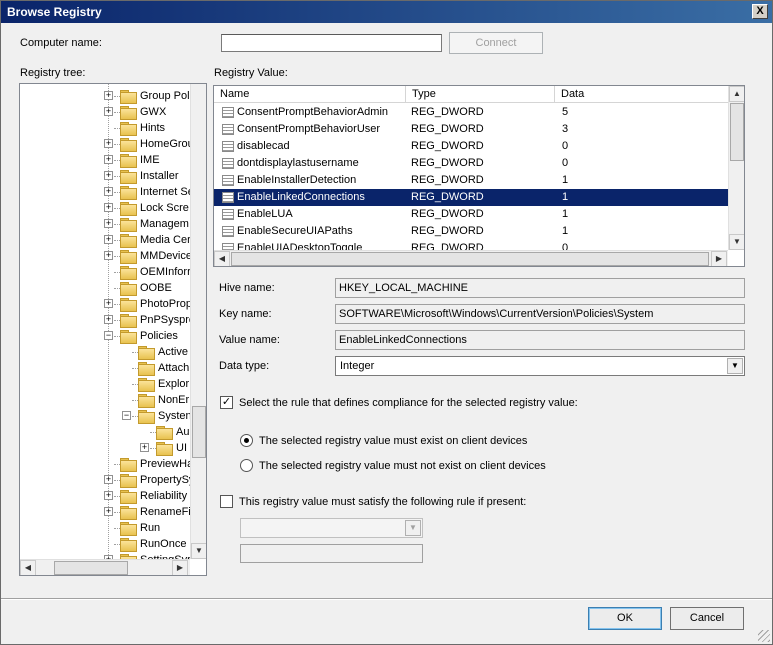  What do you see at coordinates (150, 528) in the screenshot?
I see `tree-item-label: Run` at bounding box center [150, 528].